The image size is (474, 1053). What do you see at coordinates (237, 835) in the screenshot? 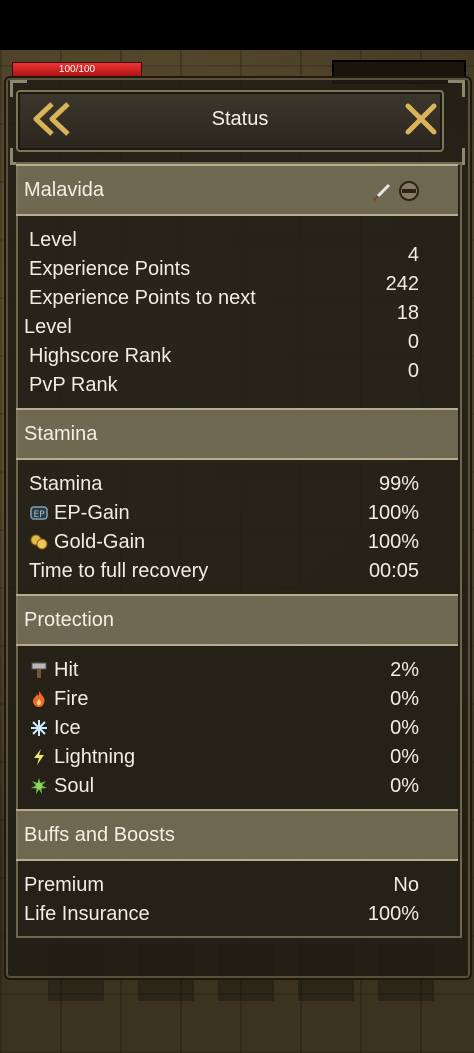
I see `buffs-header: Buffs and Boosts` at bounding box center [237, 835].